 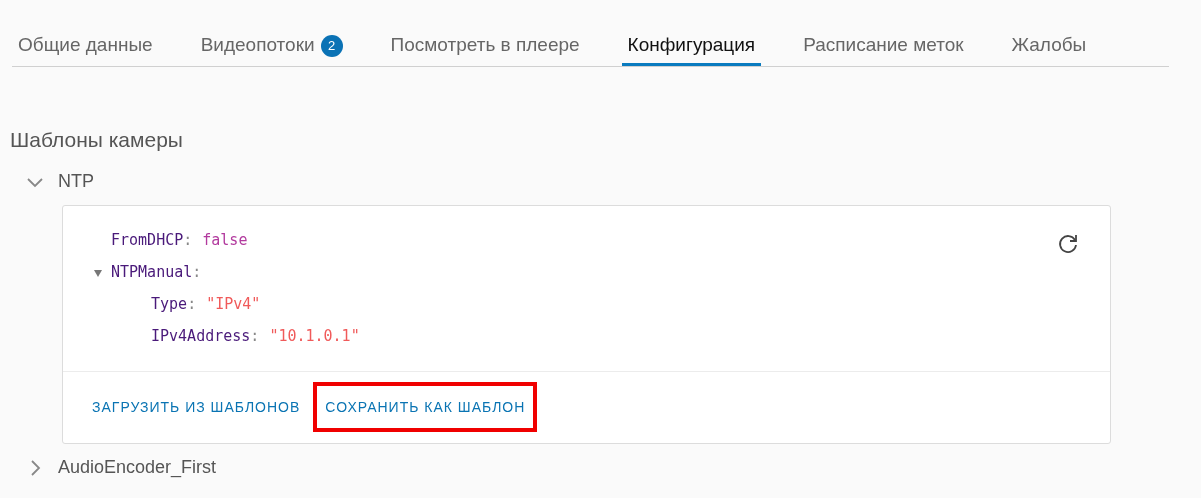 I want to click on json-value: "10.1.0.1", so click(x=314, y=337).